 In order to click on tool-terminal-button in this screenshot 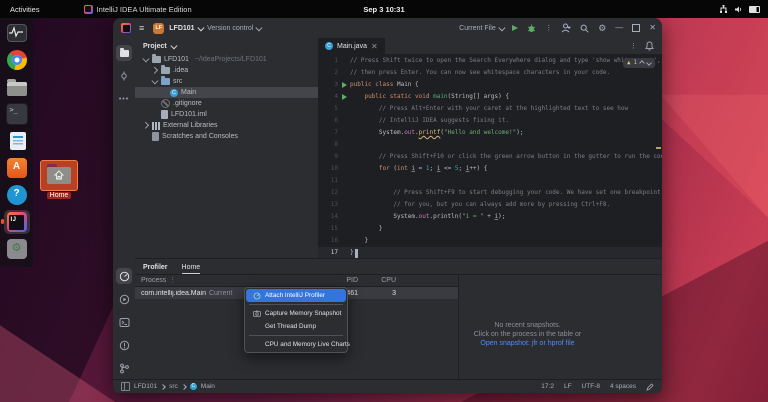, I will do `click(124, 322)`.